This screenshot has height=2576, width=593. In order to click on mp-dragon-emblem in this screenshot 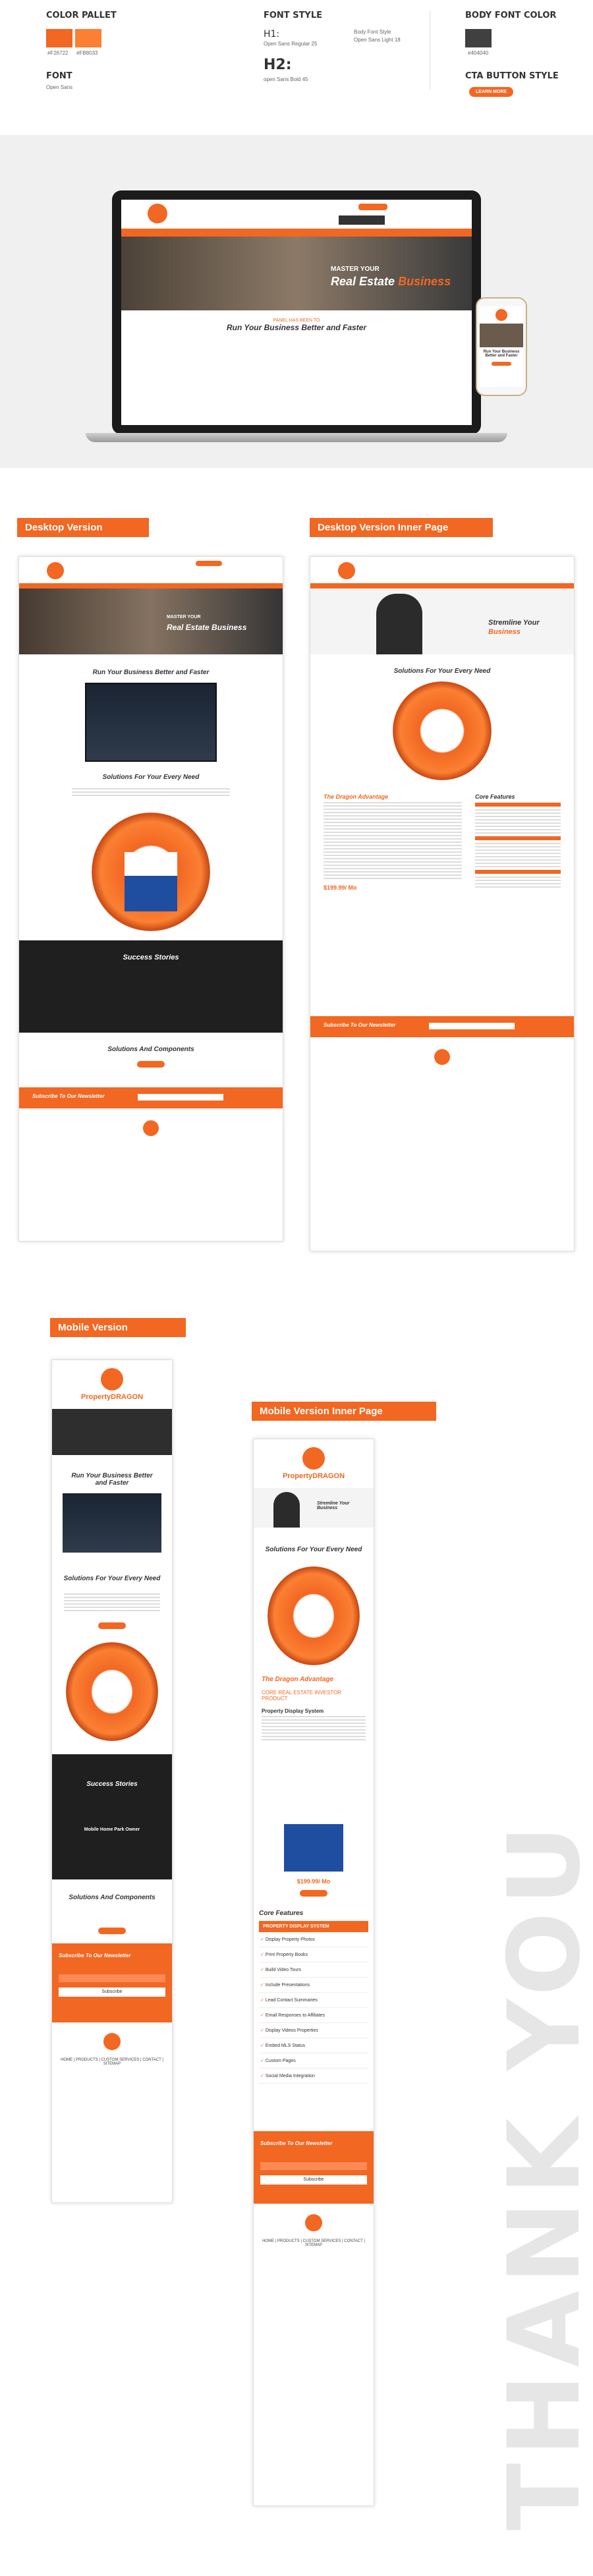, I will do `click(112, 1692)`.